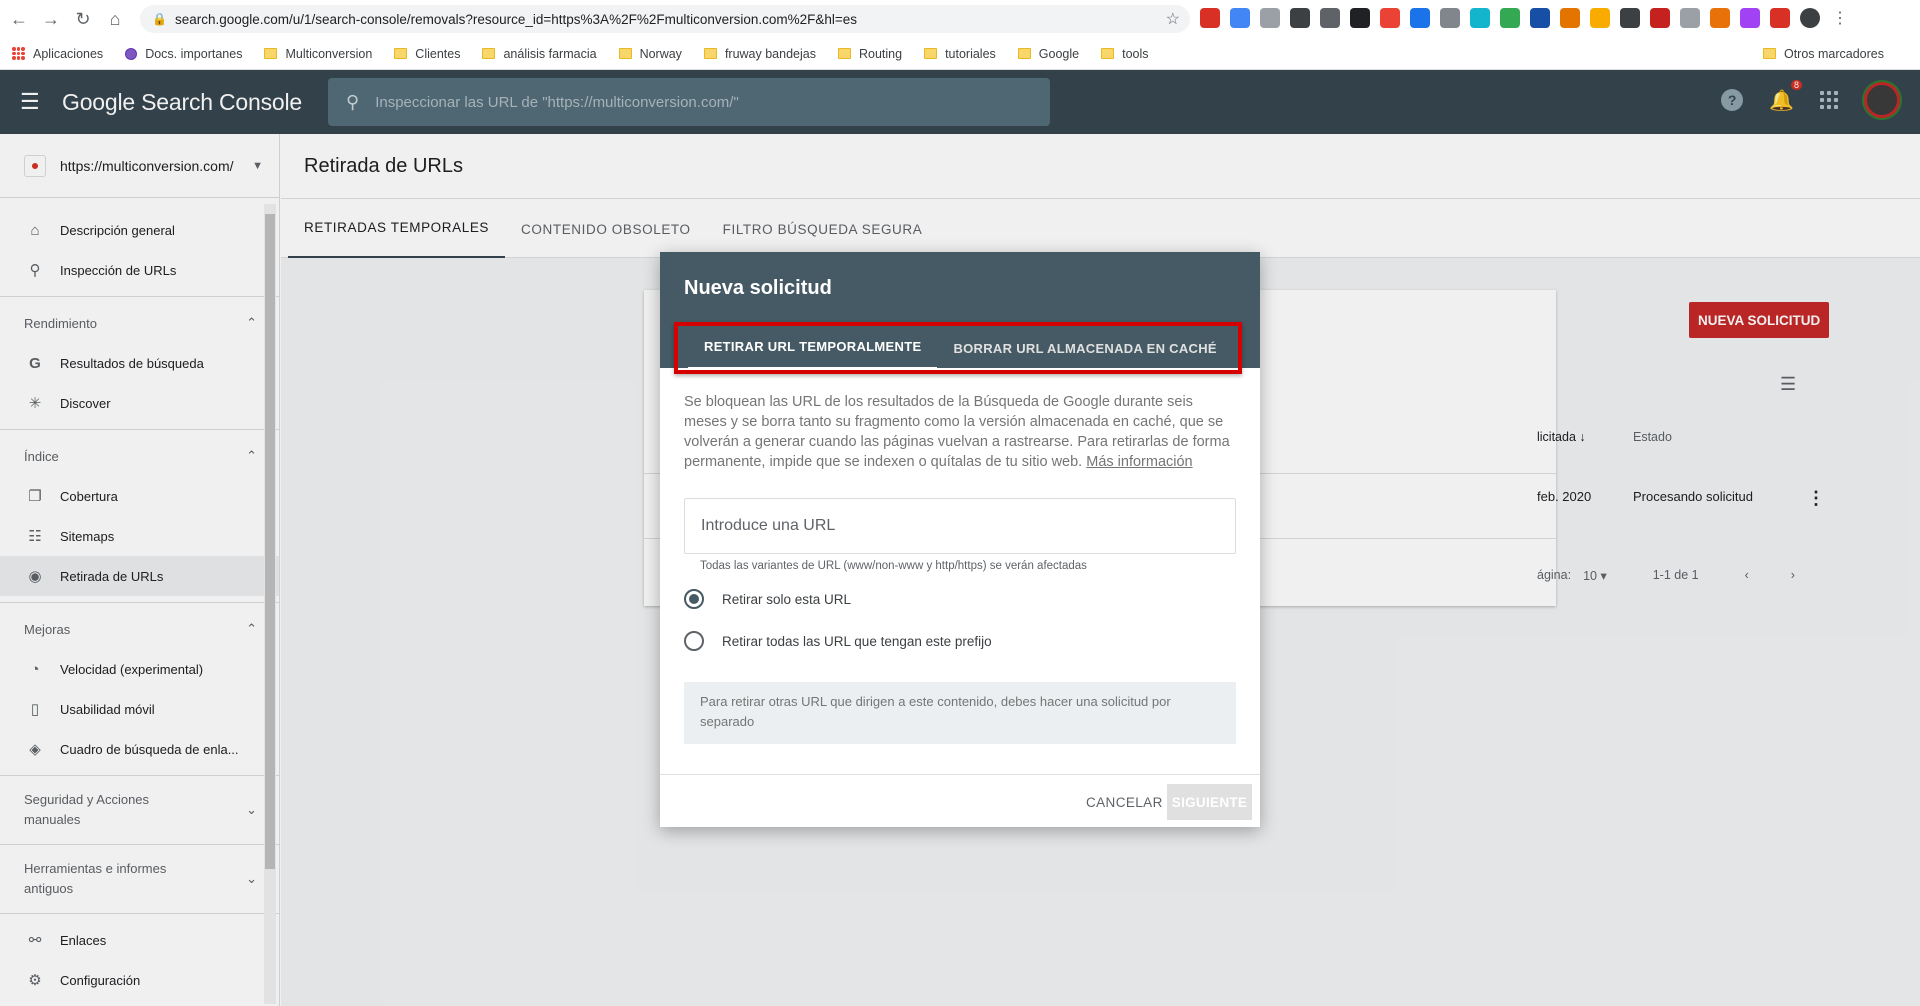  Describe the element at coordinates (650, 54) in the screenshot. I see `bookmark-item: Norway` at that location.